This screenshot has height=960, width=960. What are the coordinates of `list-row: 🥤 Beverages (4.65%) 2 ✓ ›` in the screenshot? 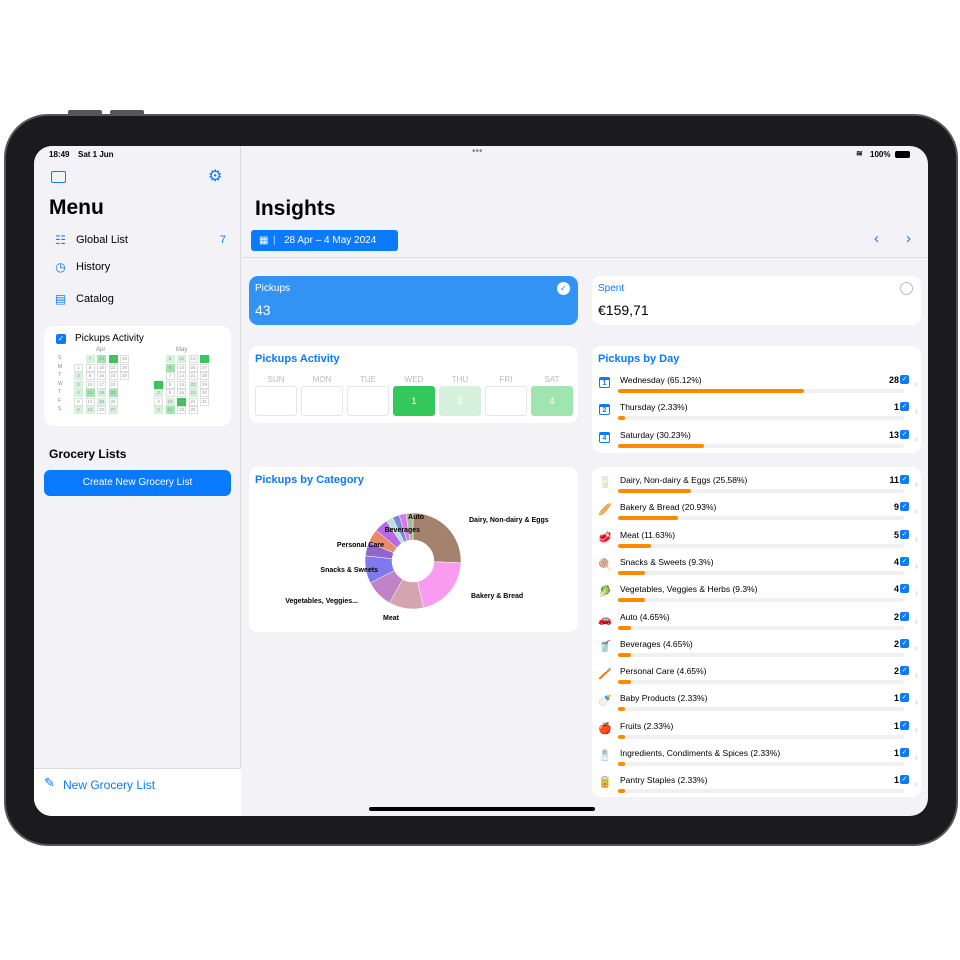 It's located at (756, 650).